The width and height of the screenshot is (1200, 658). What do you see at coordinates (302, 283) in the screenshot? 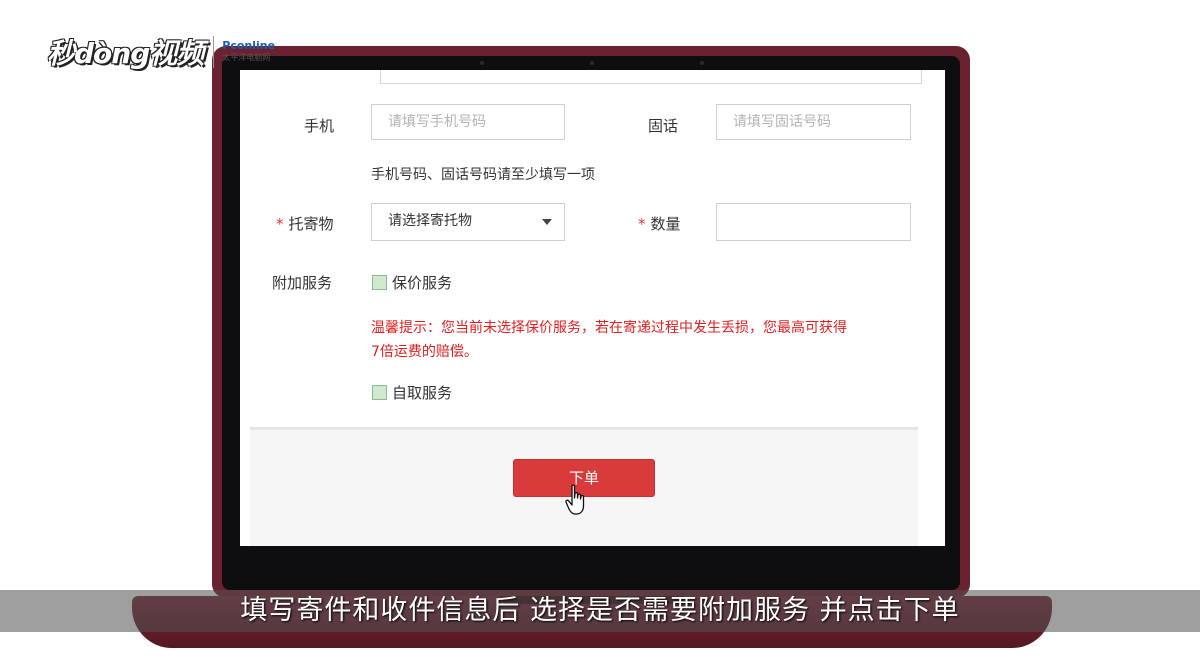
I see `extra-services-label: 附加服务` at bounding box center [302, 283].